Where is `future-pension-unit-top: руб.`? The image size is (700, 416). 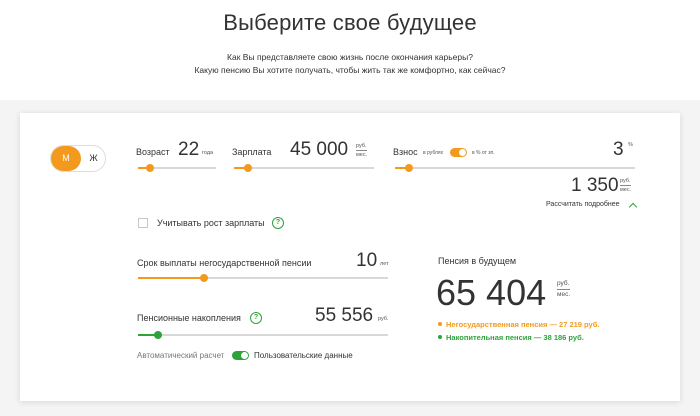 future-pension-unit-top: руб. is located at coordinates (563, 283).